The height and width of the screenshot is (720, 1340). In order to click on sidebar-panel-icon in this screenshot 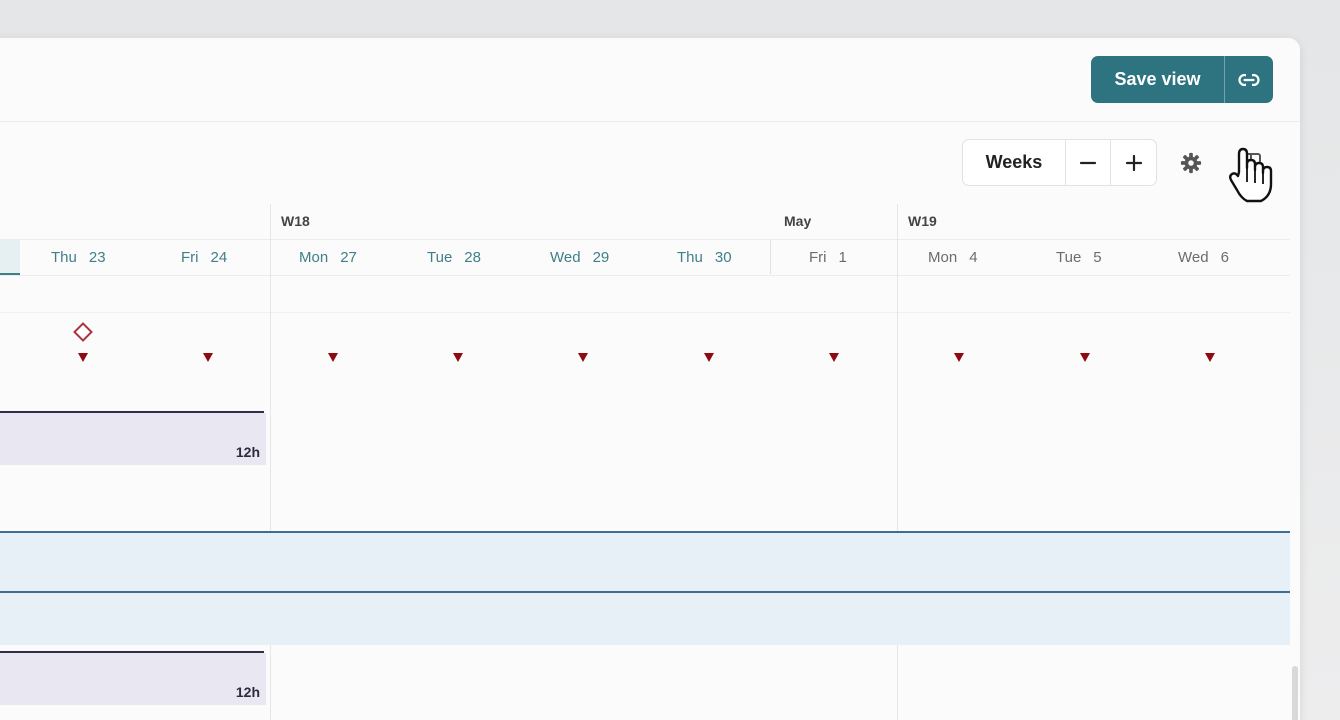, I will do `click(1253, 163)`.